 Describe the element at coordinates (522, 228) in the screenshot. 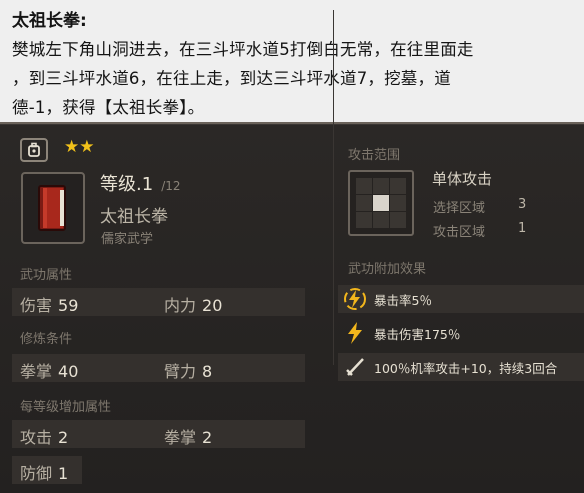

I see `attack-area-value: 1` at that location.